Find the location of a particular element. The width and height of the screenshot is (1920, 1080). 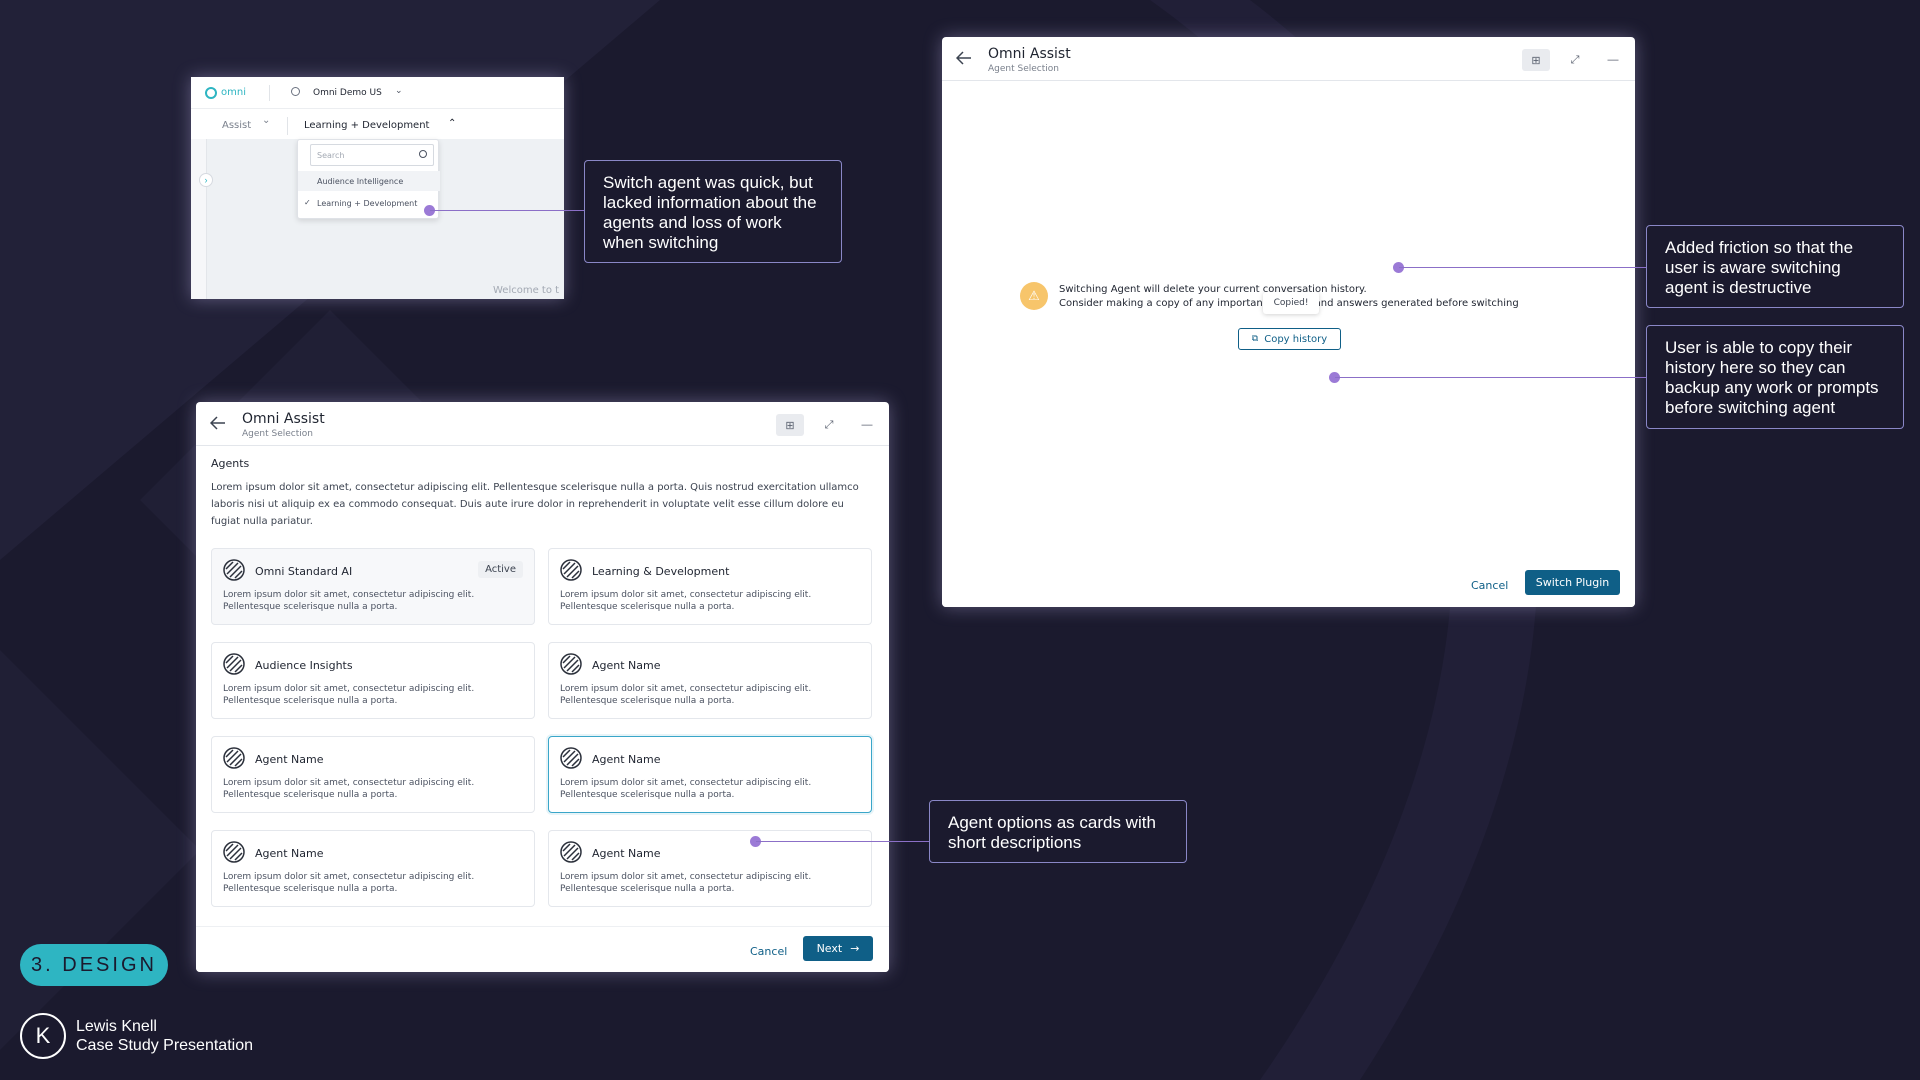

next-button: Next → is located at coordinates (838, 948).